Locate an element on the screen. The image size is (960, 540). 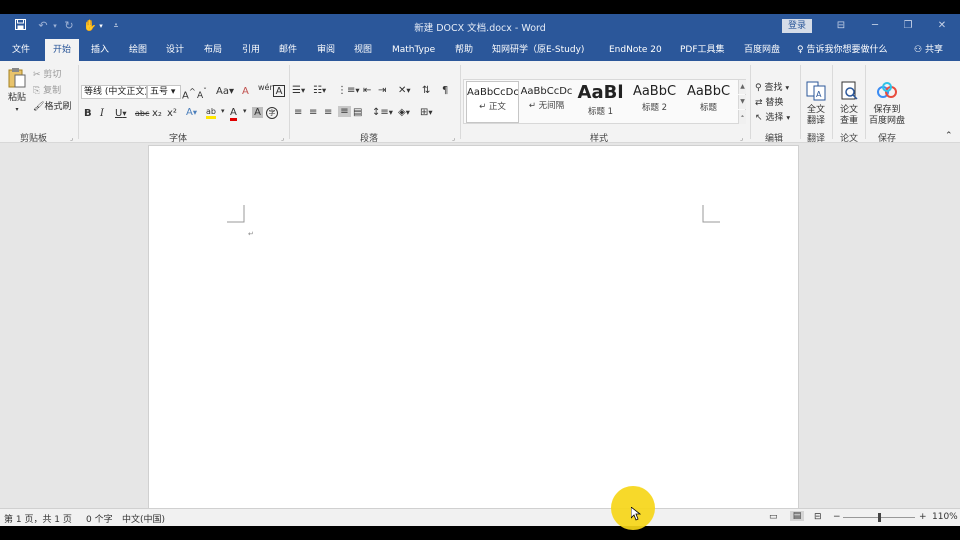
tab-references: 引用 is located at coordinates (251, 50).